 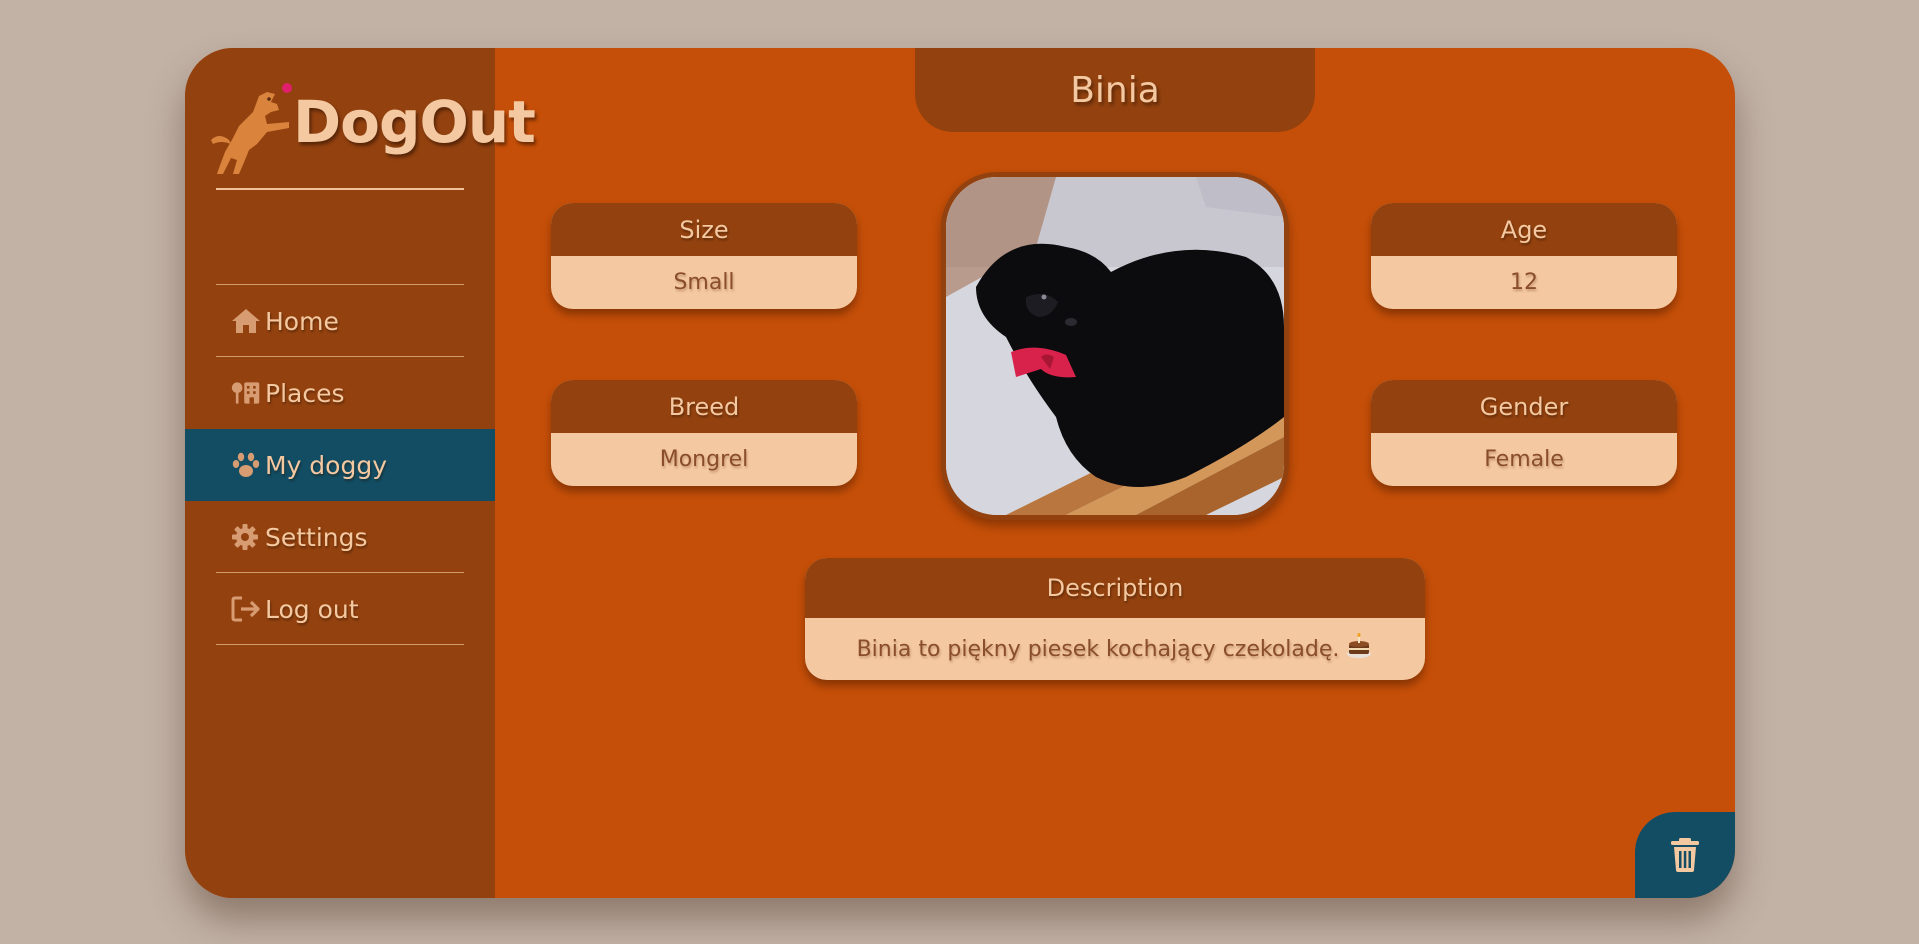 I want to click on sidebar-item-home: Home, so click(x=340, y=321).